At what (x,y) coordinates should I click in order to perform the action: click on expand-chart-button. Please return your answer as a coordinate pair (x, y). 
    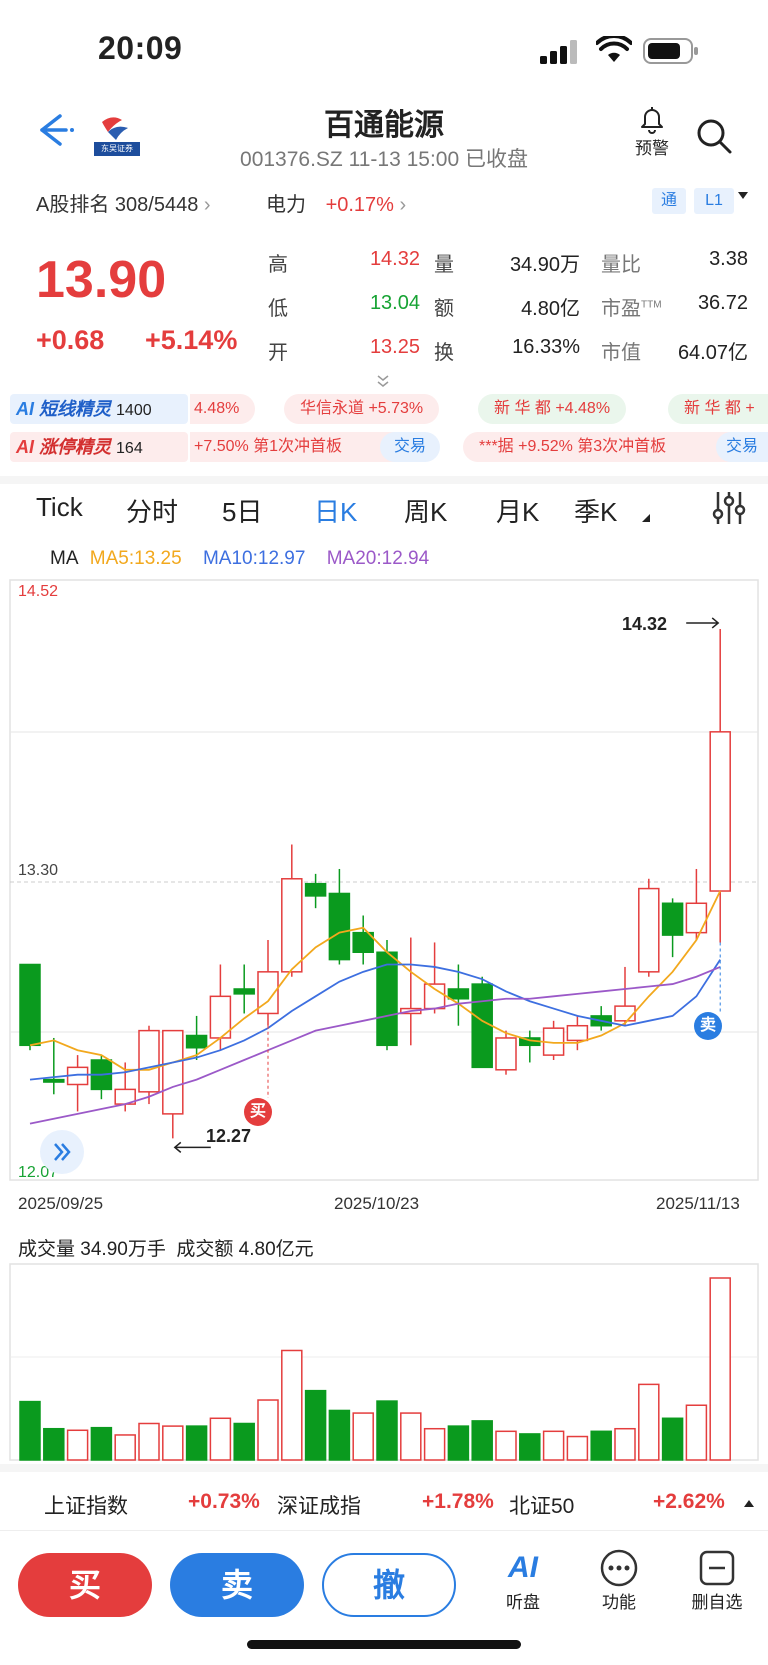
    Looking at the image, I should click on (62, 1152).